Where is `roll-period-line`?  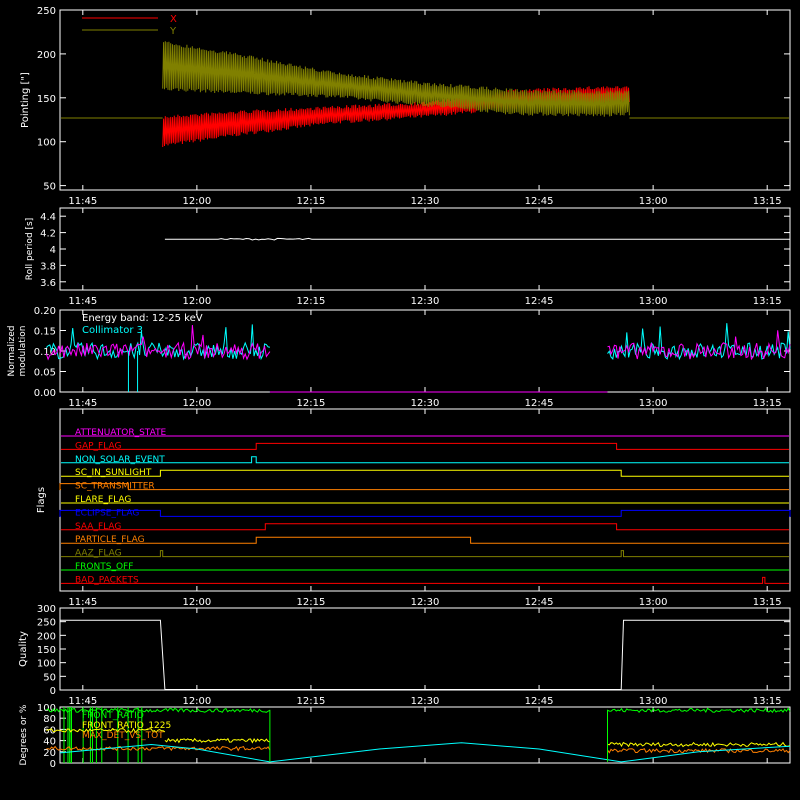
roll-period-line is located at coordinates (477, 239).